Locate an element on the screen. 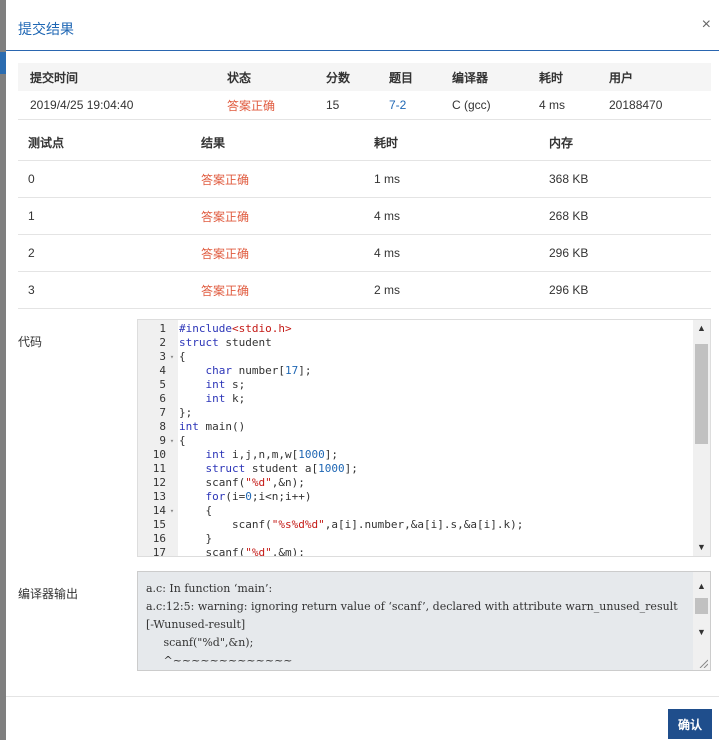 Image resolution: width=719 pixels, height=740 pixels. line-number: 2 is located at coordinates (162, 342).